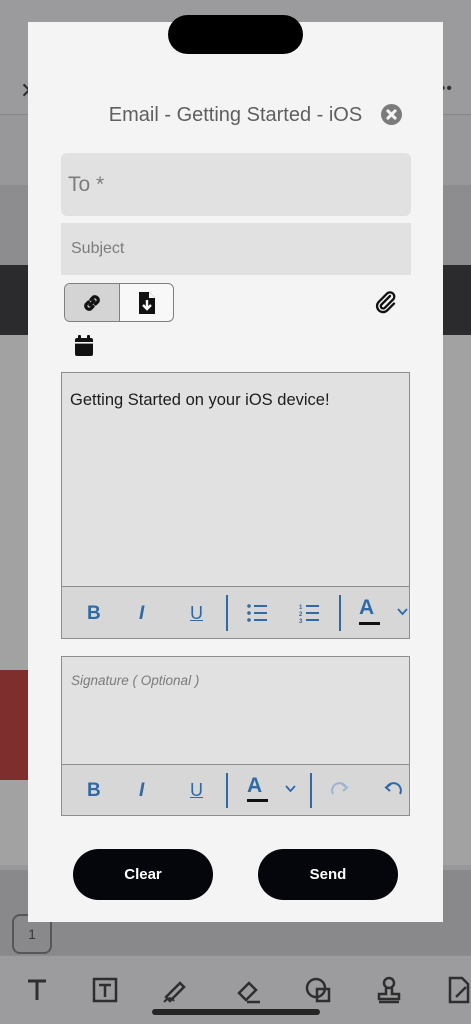  Describe the element at coordinates (257, 613) in the screenshot. I see `bulleted-list-icon` at that location.